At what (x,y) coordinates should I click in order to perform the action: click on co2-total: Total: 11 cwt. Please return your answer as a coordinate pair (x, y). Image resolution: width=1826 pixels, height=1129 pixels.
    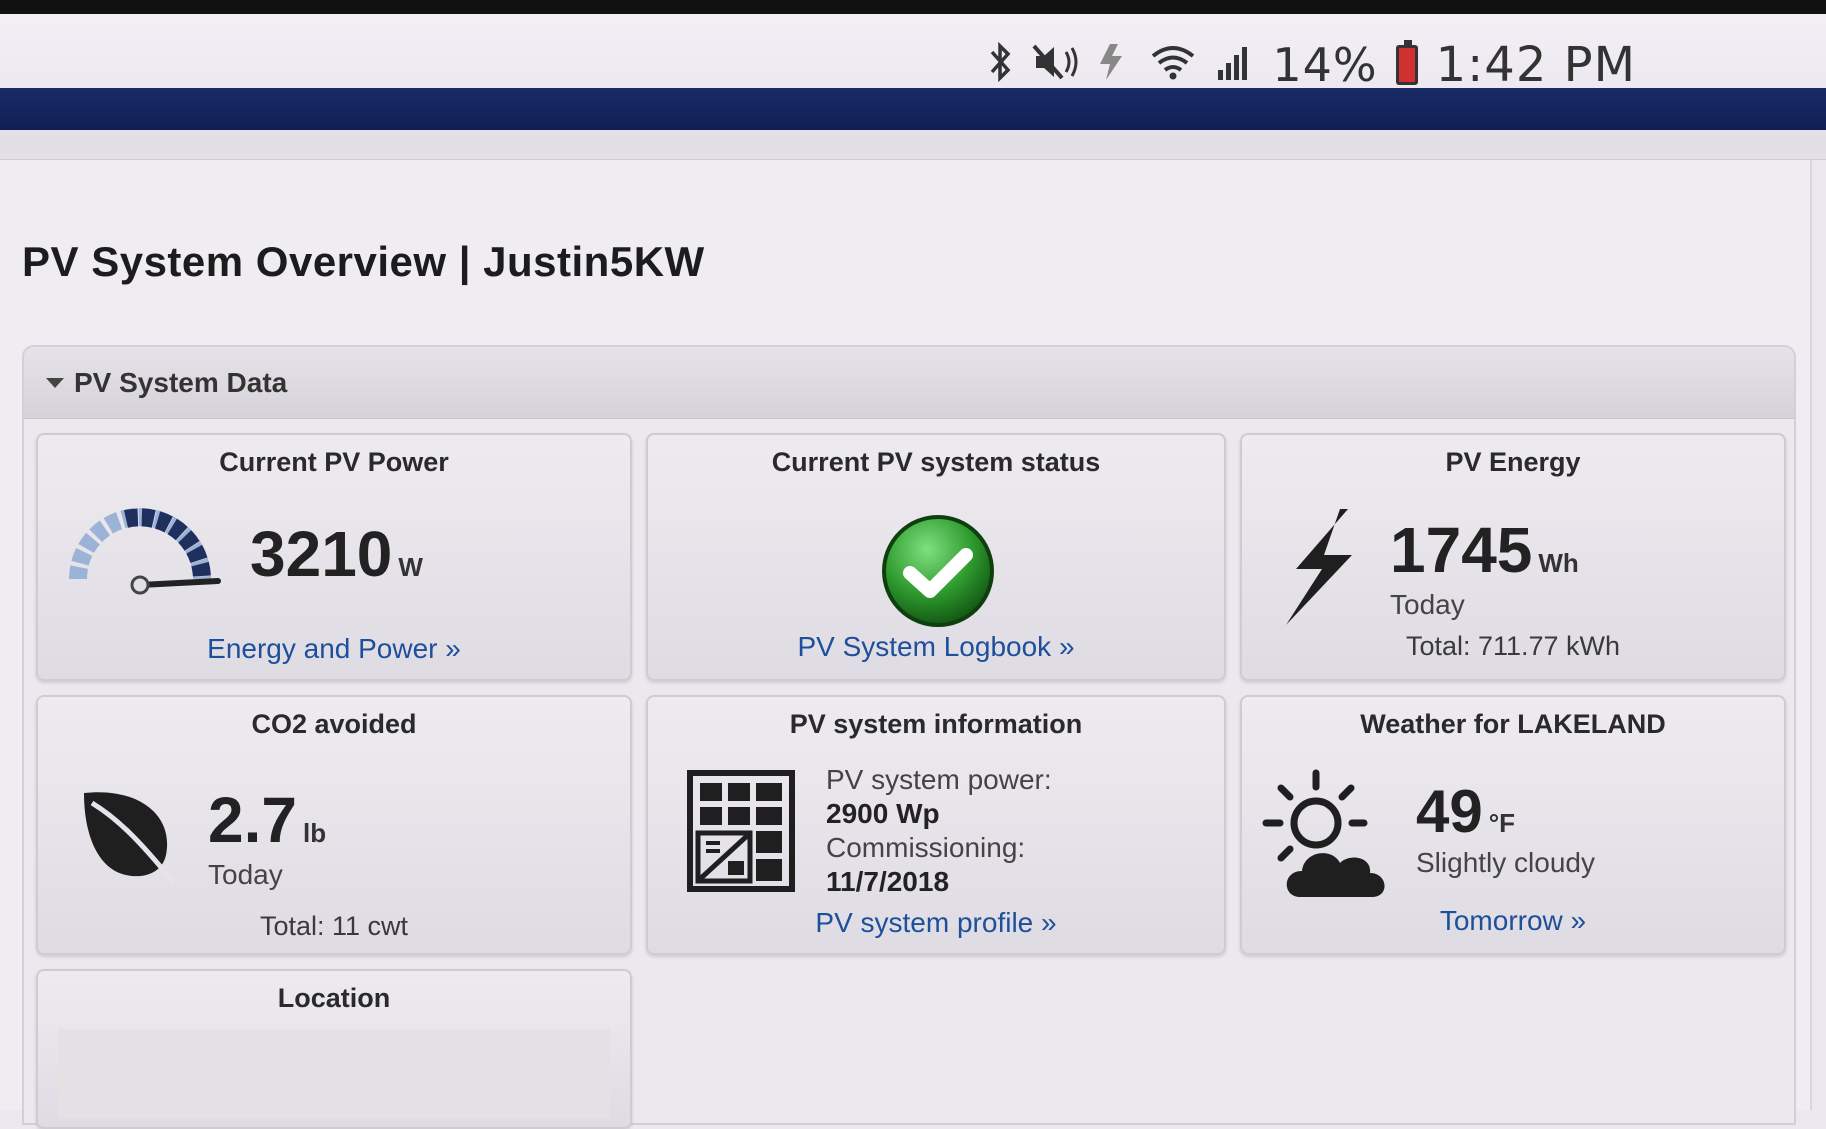
    Looking at the image, I should click on (334, 926).